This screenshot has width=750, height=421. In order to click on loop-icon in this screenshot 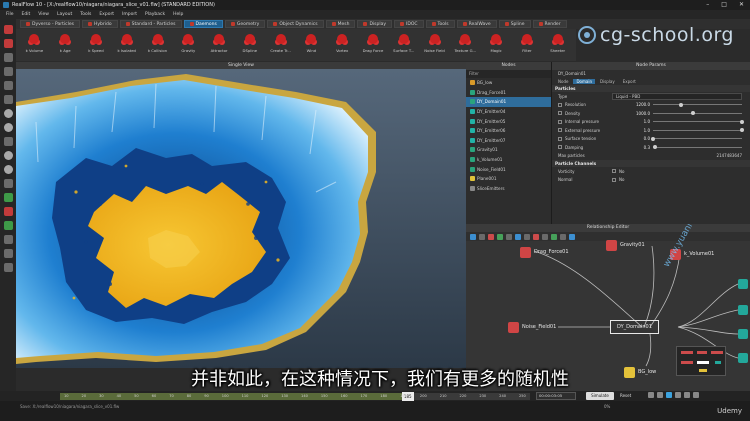, I will do `click(696, 395)`.